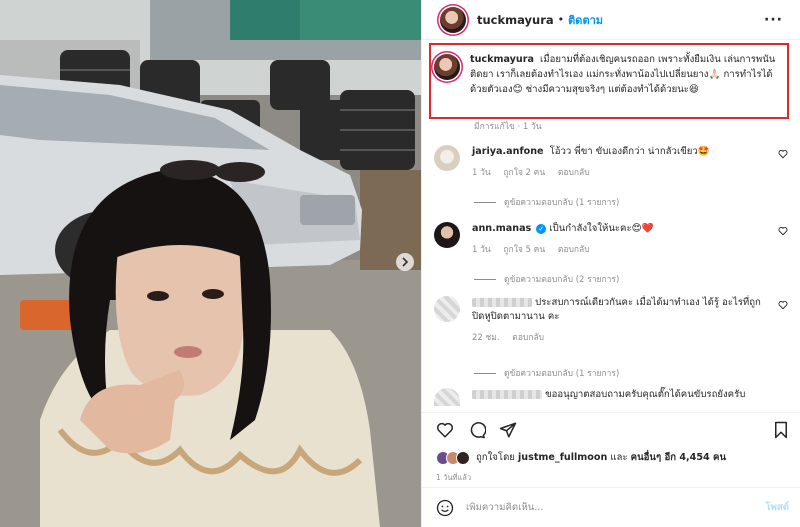 The width and height of the screenshot is (800, 527). What do you see at coordinates (541, 229) in the screenshot?
I see `verified-icon: ✓` at bounding box center [541, 229].